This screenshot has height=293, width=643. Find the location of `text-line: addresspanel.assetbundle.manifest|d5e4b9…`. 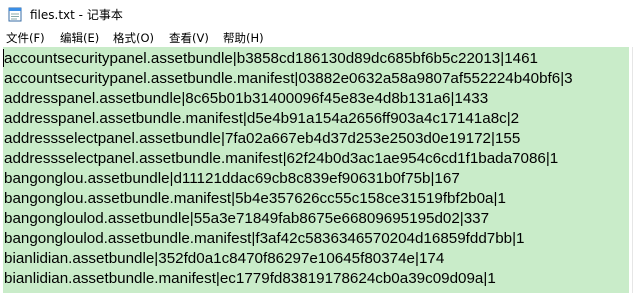

text-line: addresspanel.assetbundle.manifest|d5e4b9… is located at coordinates (262, 119).